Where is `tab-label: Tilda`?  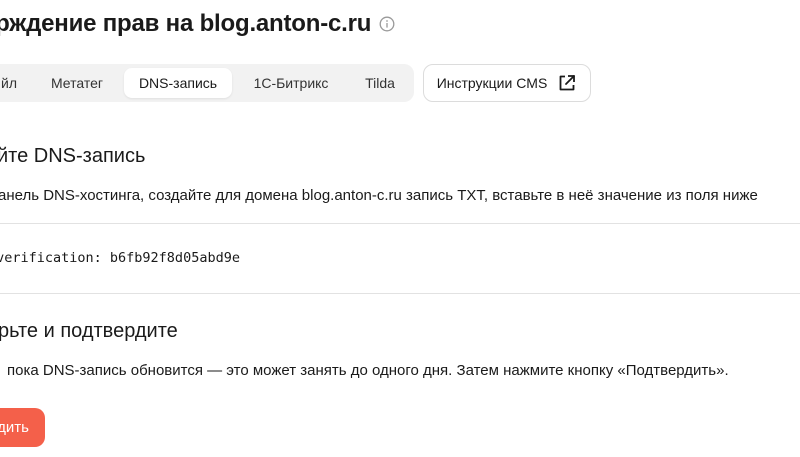 tab-label: Tilda is located at coordinates (380, 83).